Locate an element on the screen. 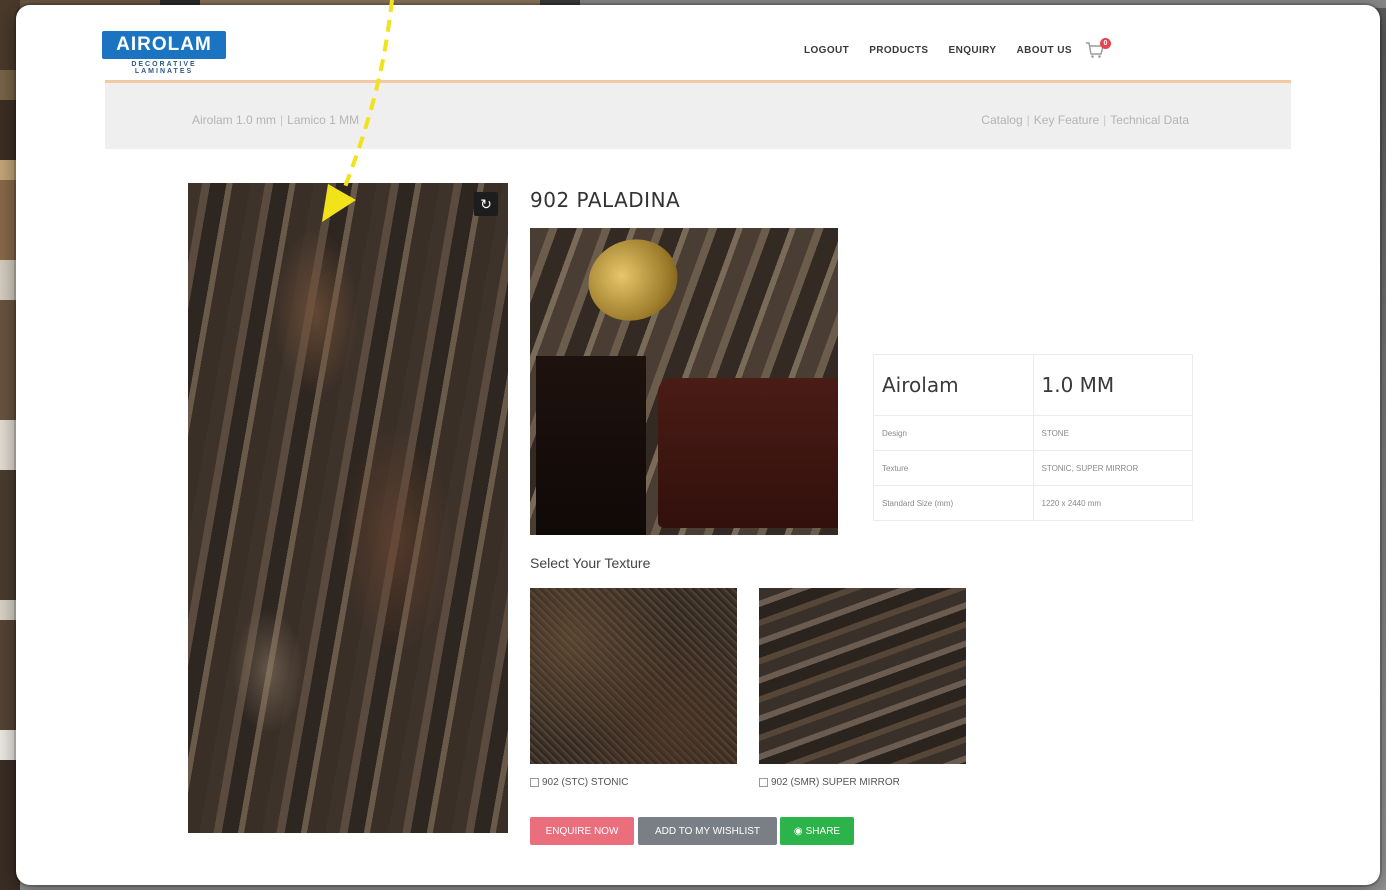  gramophone-horn is located at coordinates (633, 280).